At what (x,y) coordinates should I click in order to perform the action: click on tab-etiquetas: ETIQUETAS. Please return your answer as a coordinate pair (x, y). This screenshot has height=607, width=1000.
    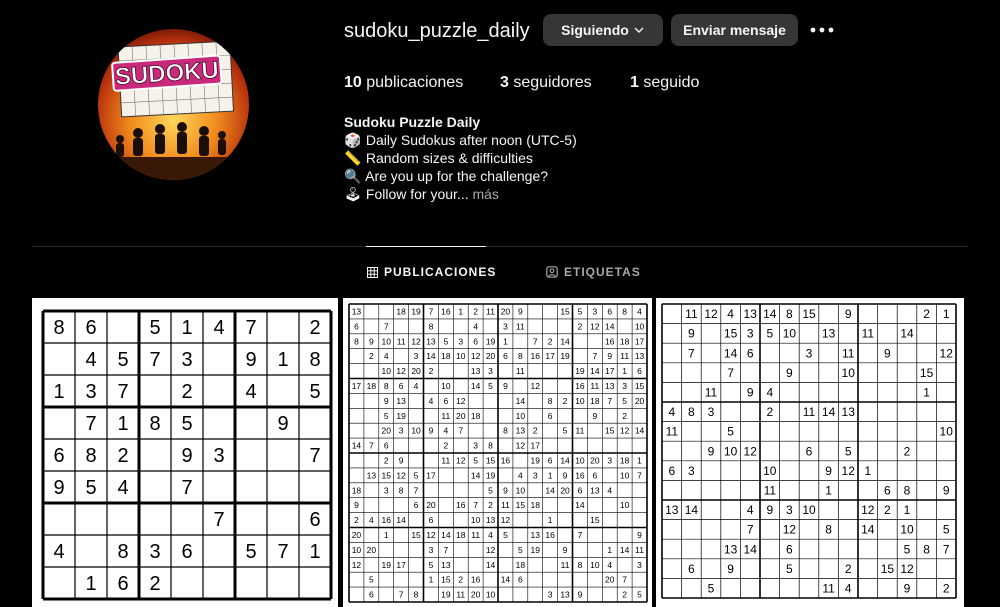
    Looking at the image, I should click on (593, 272).